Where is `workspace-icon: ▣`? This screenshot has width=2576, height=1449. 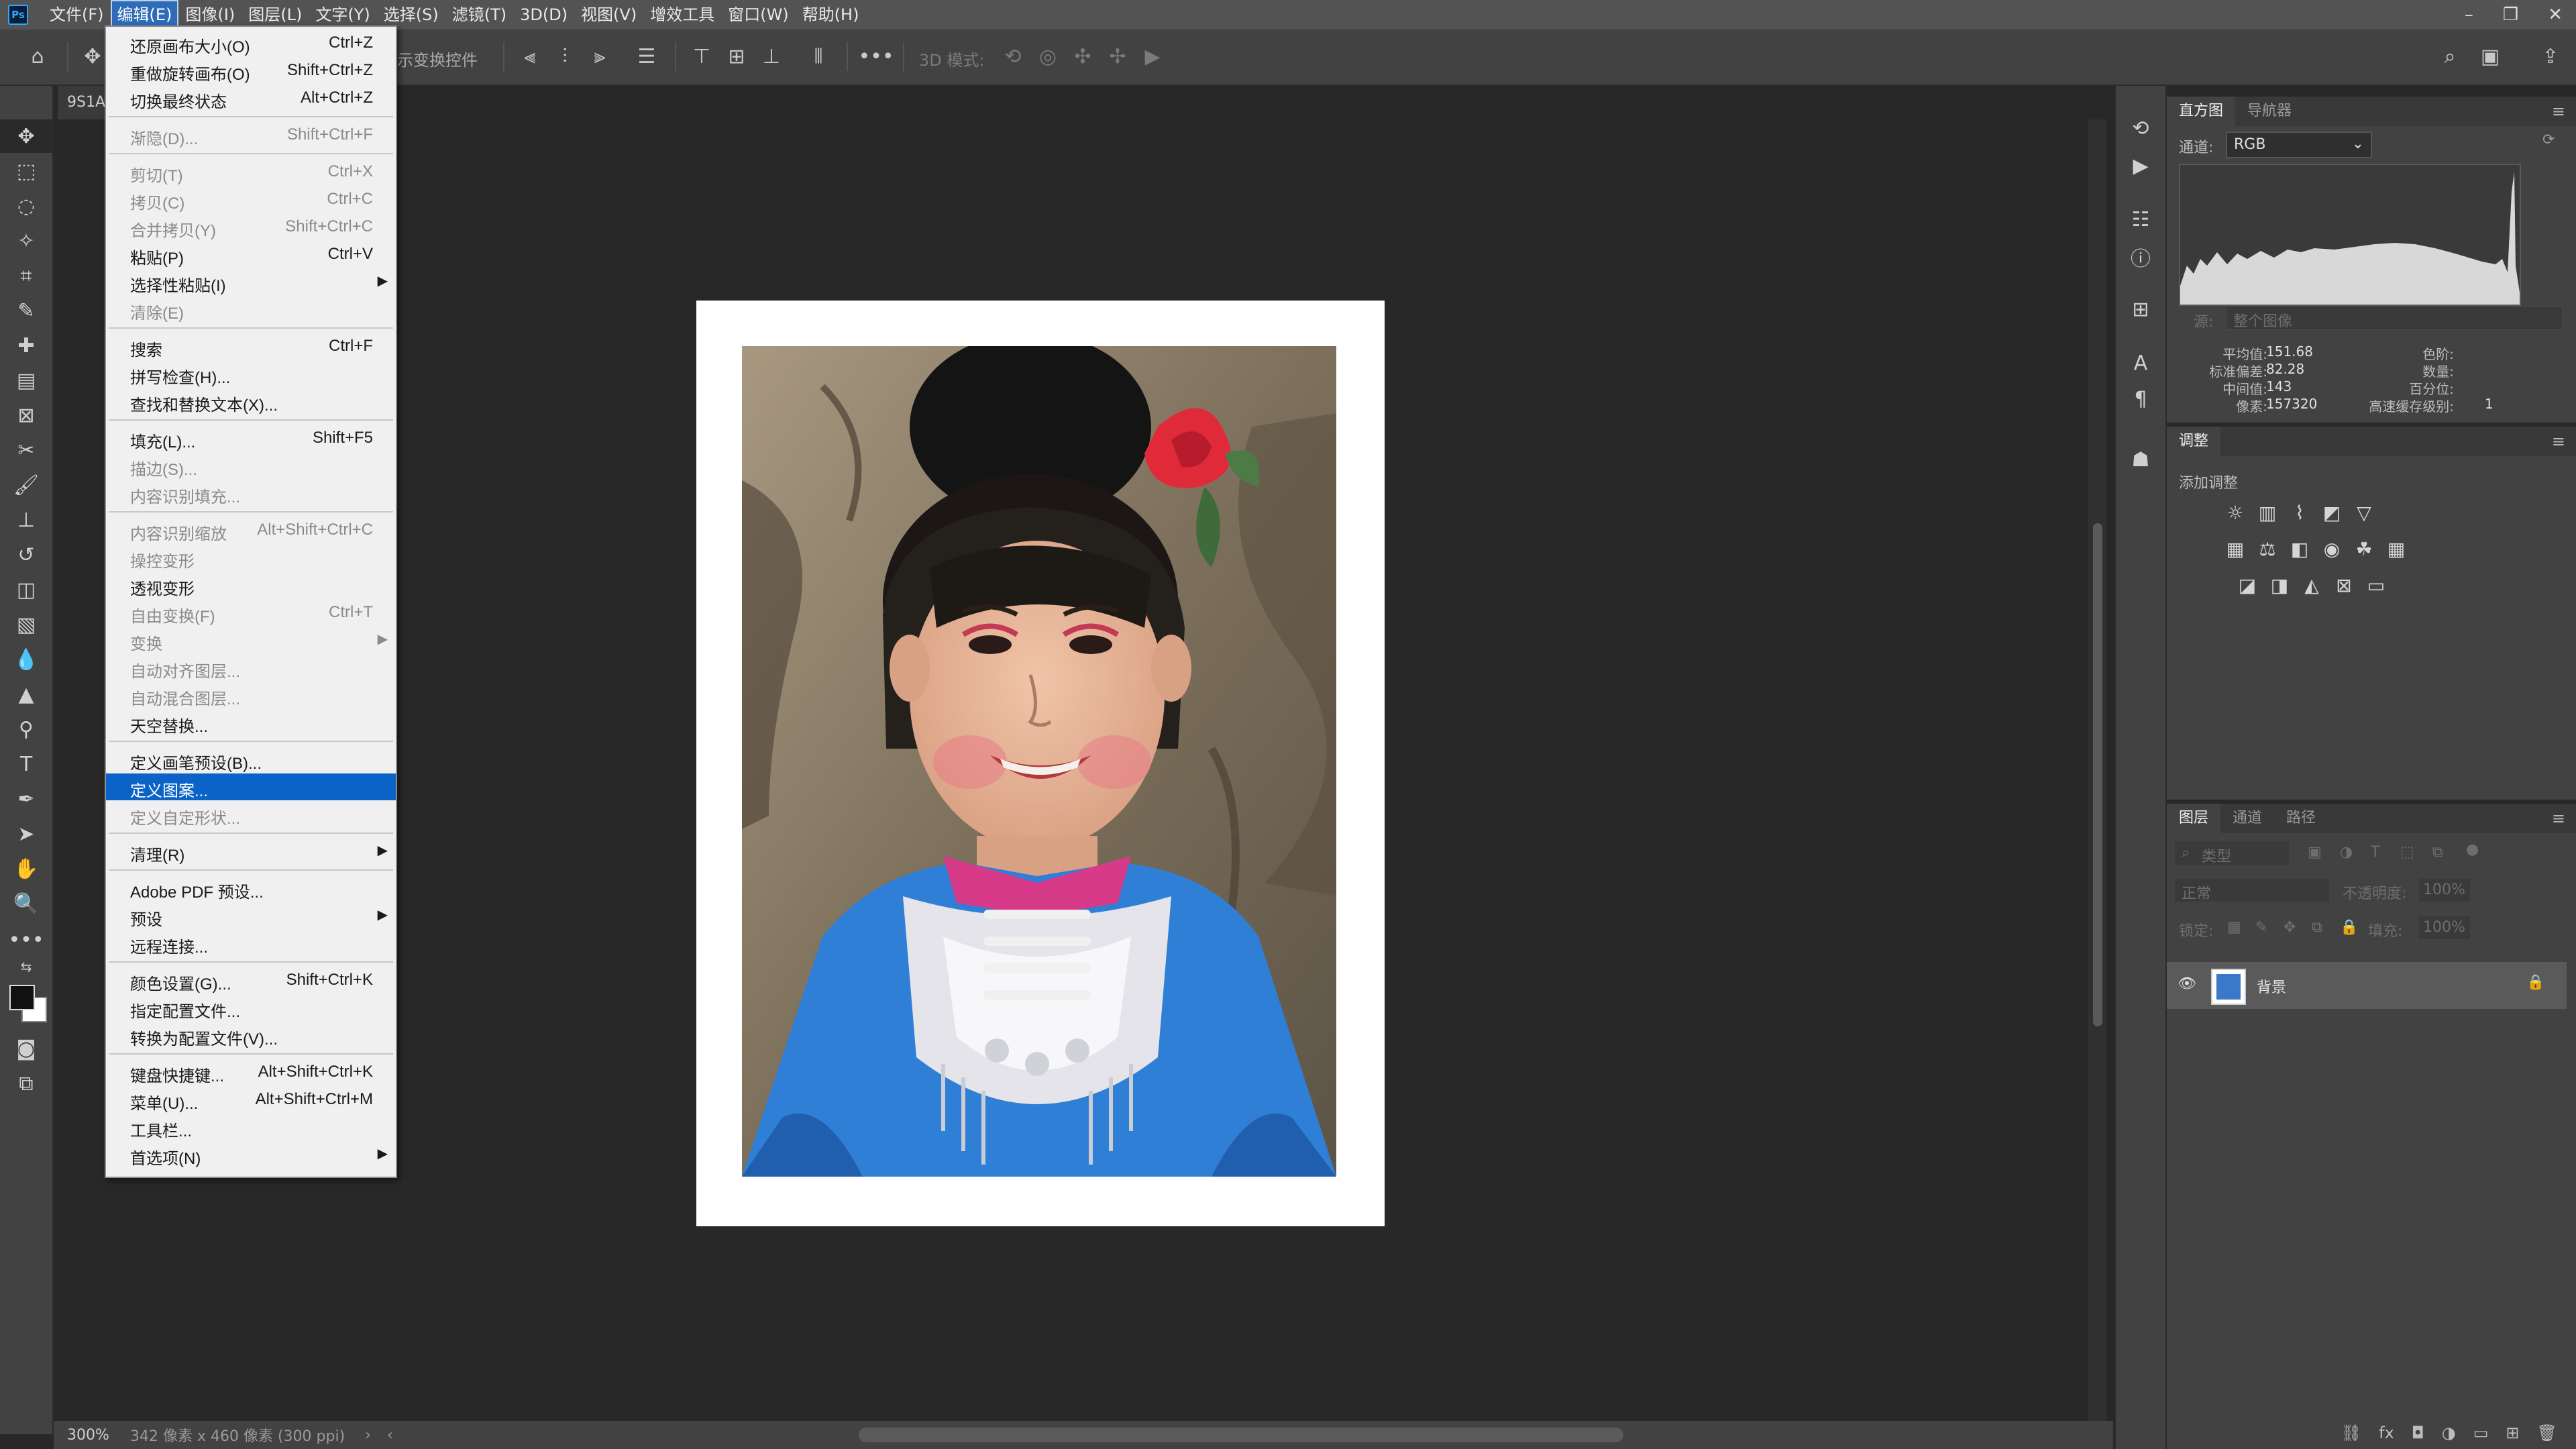 workspace-icon: ▣ is located at coordinates (2490, 56).